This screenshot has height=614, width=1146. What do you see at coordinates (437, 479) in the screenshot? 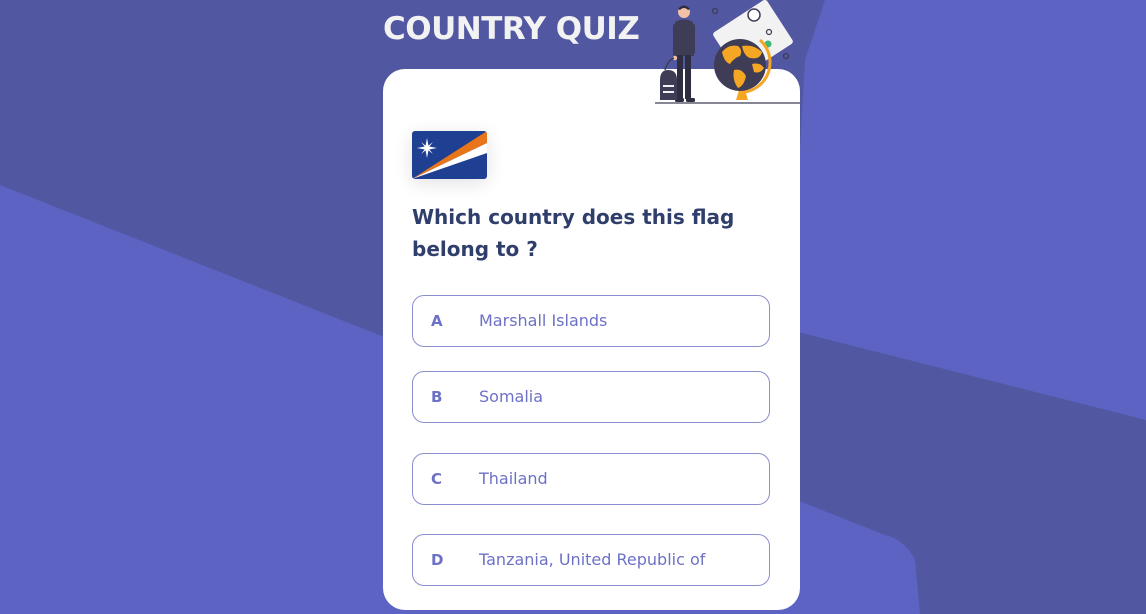
I see `option-letter: C` at bounding box center [437, 479].